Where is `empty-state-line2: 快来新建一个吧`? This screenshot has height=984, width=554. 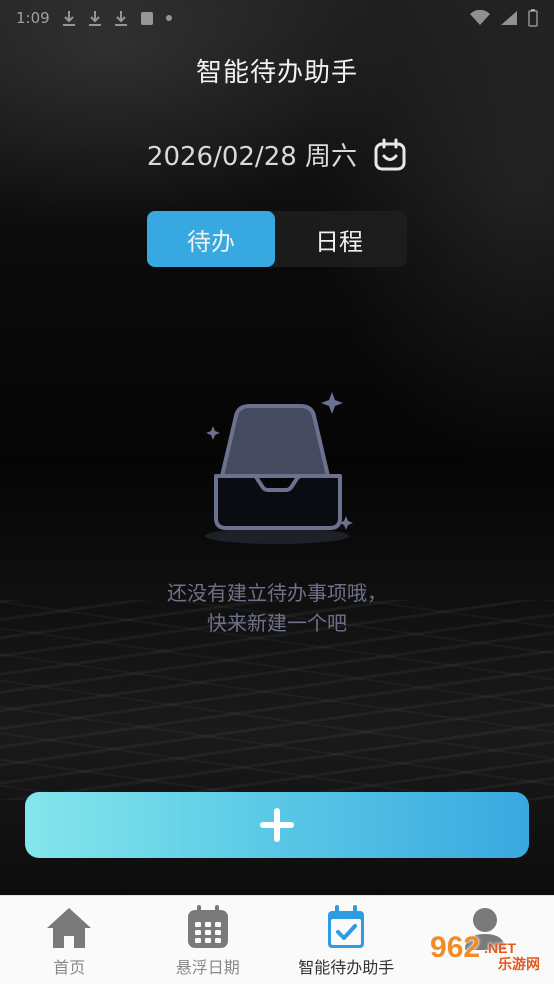 empty-state-line2: 快来新建一个吧 is located at coordinates (277, 623).